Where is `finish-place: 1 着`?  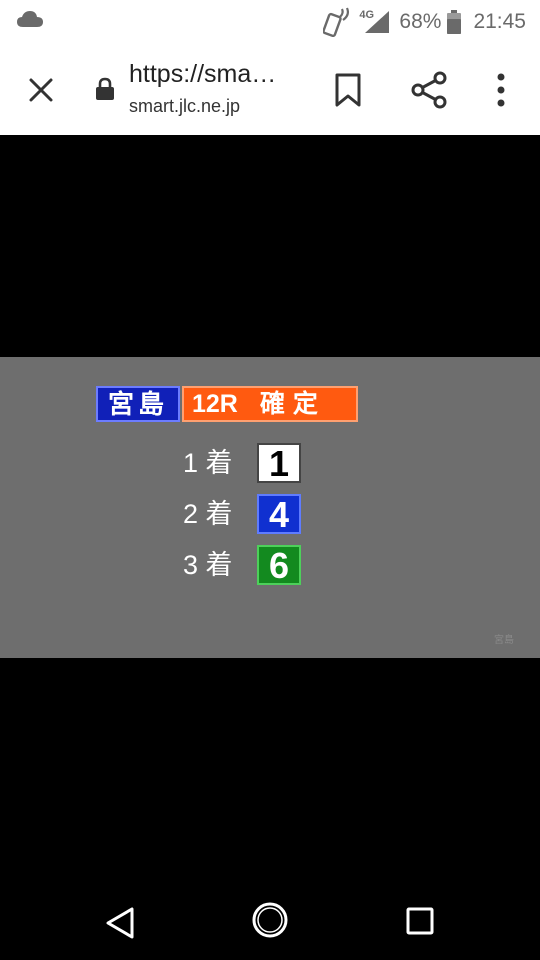 finish-place: 1 着 is located at coordinates (208, 463).